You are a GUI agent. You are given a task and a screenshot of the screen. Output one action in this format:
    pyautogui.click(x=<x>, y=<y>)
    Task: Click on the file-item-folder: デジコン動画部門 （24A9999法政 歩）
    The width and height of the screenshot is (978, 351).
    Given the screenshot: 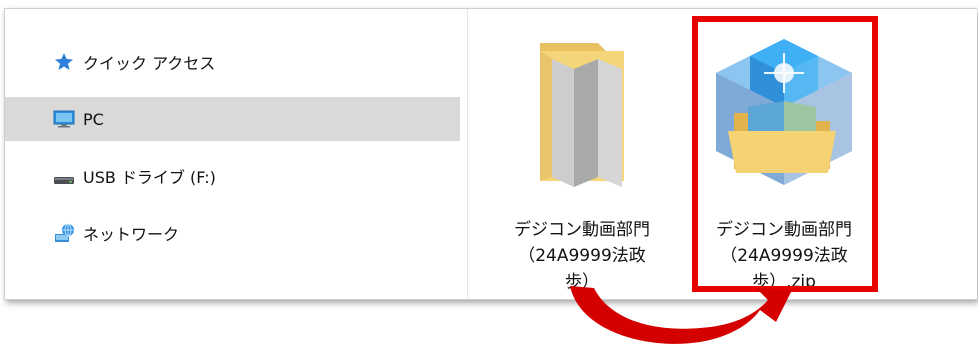 What is the action you would take?
    pyautogui.click(x=582, y=165)
    